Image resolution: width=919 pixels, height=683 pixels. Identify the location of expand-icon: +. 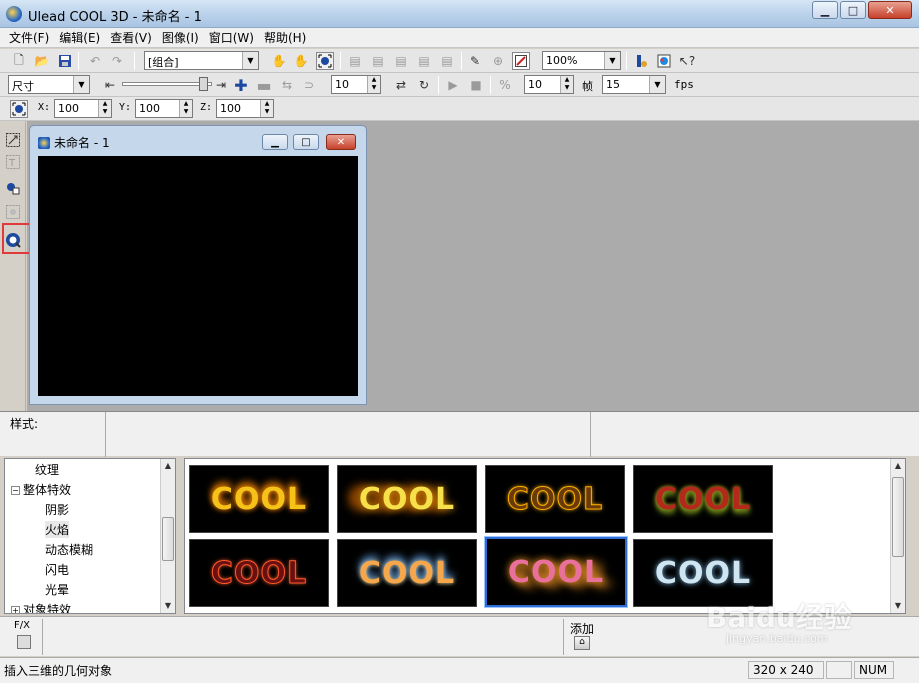
(15, 609).